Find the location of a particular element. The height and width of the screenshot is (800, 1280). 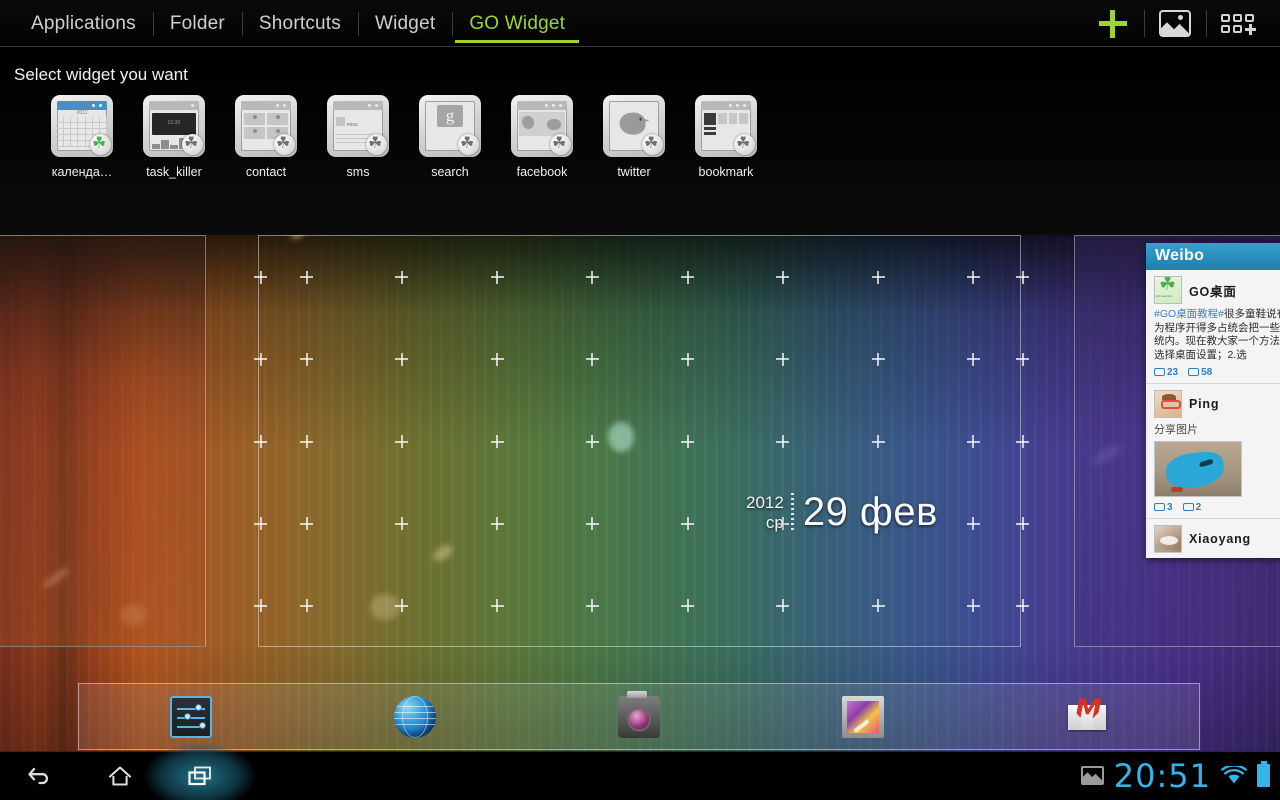

status-icons: 20:51 is located at coordinates (1175, 775).